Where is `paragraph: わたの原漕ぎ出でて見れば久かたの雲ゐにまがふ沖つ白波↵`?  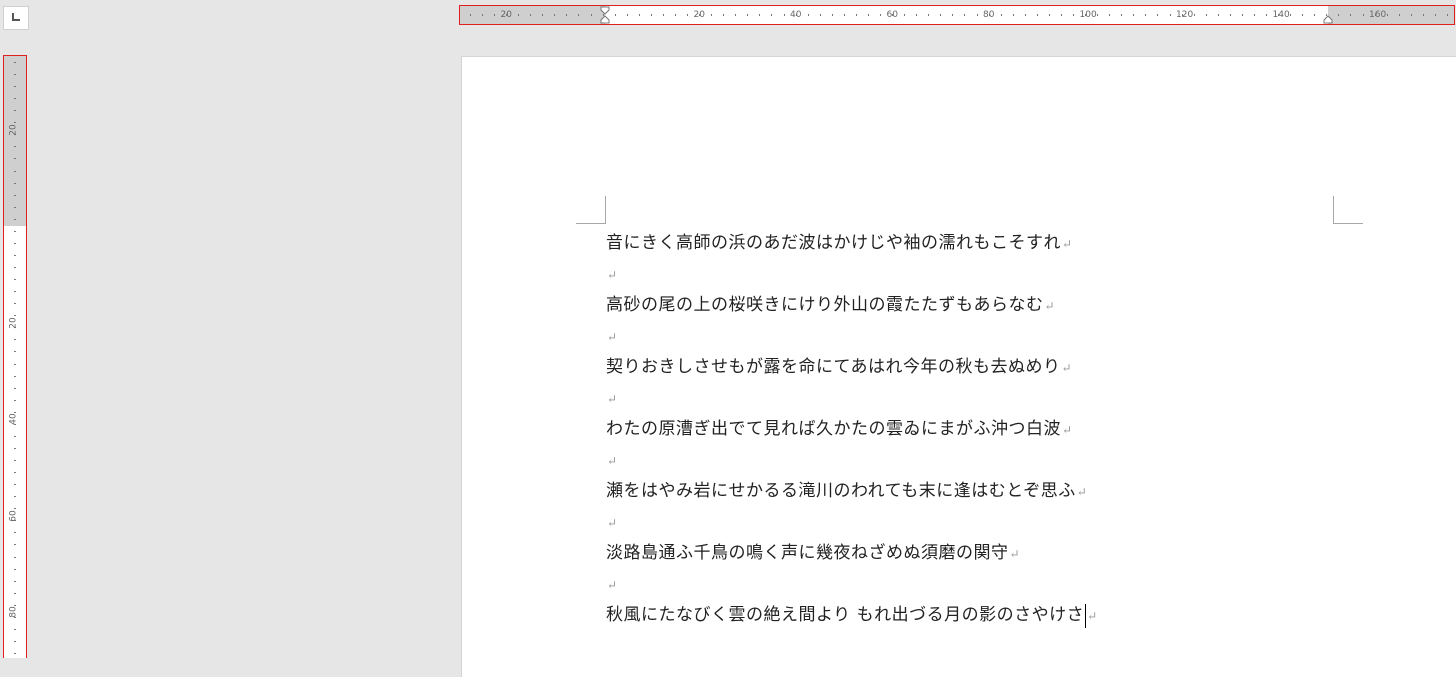
paragraph: わたの原漕ぎ出でて見れば久かたの雲ゐにまがふ沖つ白波↵ is located at coordinates (986, 429).